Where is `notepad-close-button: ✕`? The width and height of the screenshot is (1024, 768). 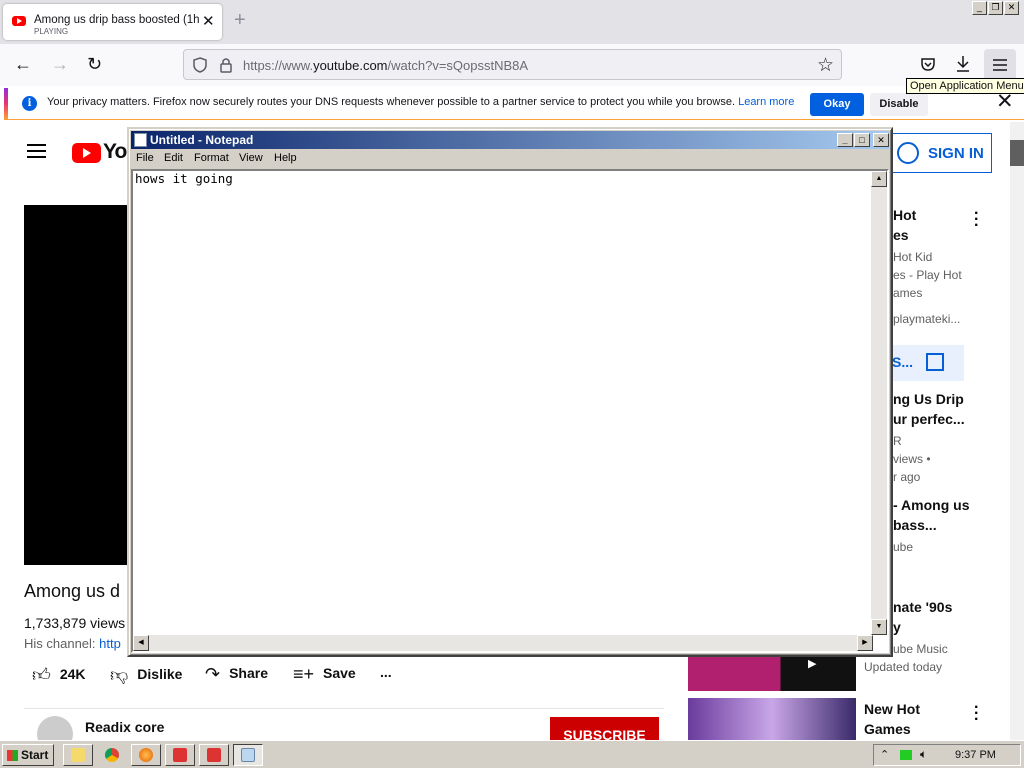 notepad-close-button: ✕ is located at coordinates (881, 140).